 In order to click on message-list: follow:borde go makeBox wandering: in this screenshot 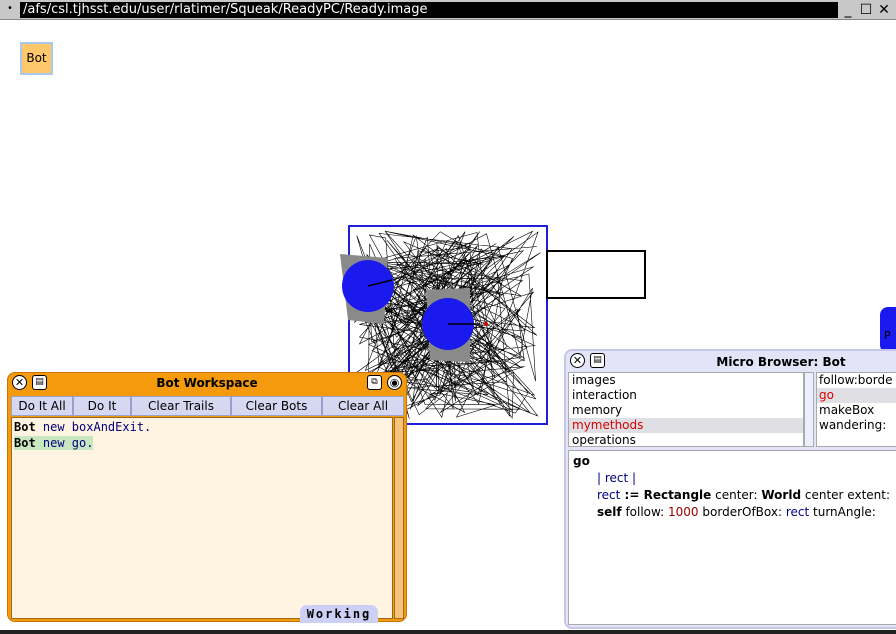, I will do `click(856, 409)`.